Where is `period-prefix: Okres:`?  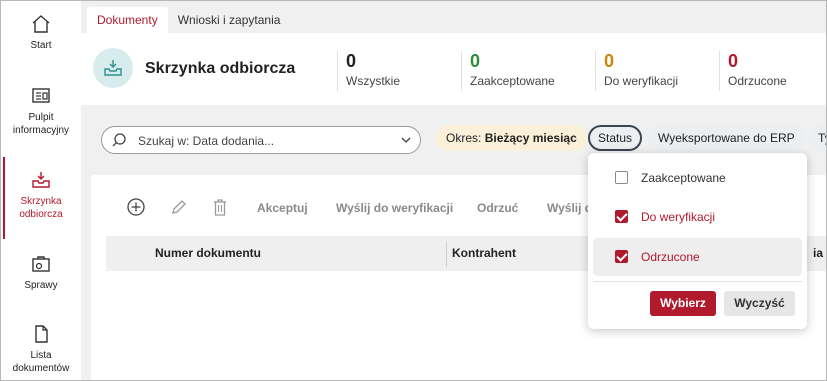
period-prefix: Okres: is located at coordinates (464, 138).